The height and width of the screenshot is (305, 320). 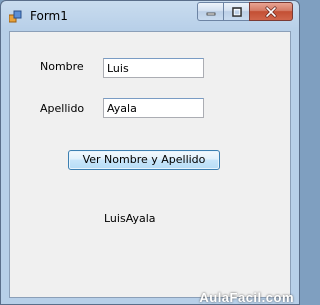 I want to click on maximize-icon, so click(x=236, y=11).